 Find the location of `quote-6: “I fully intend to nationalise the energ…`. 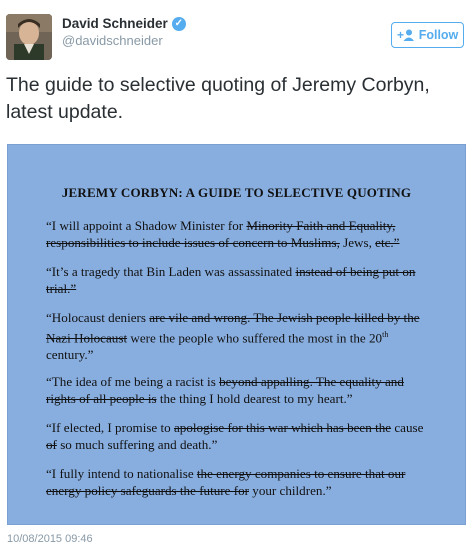

quote-6: “I fully intend to nationalise the energ… is located at coordinates (226, 482).